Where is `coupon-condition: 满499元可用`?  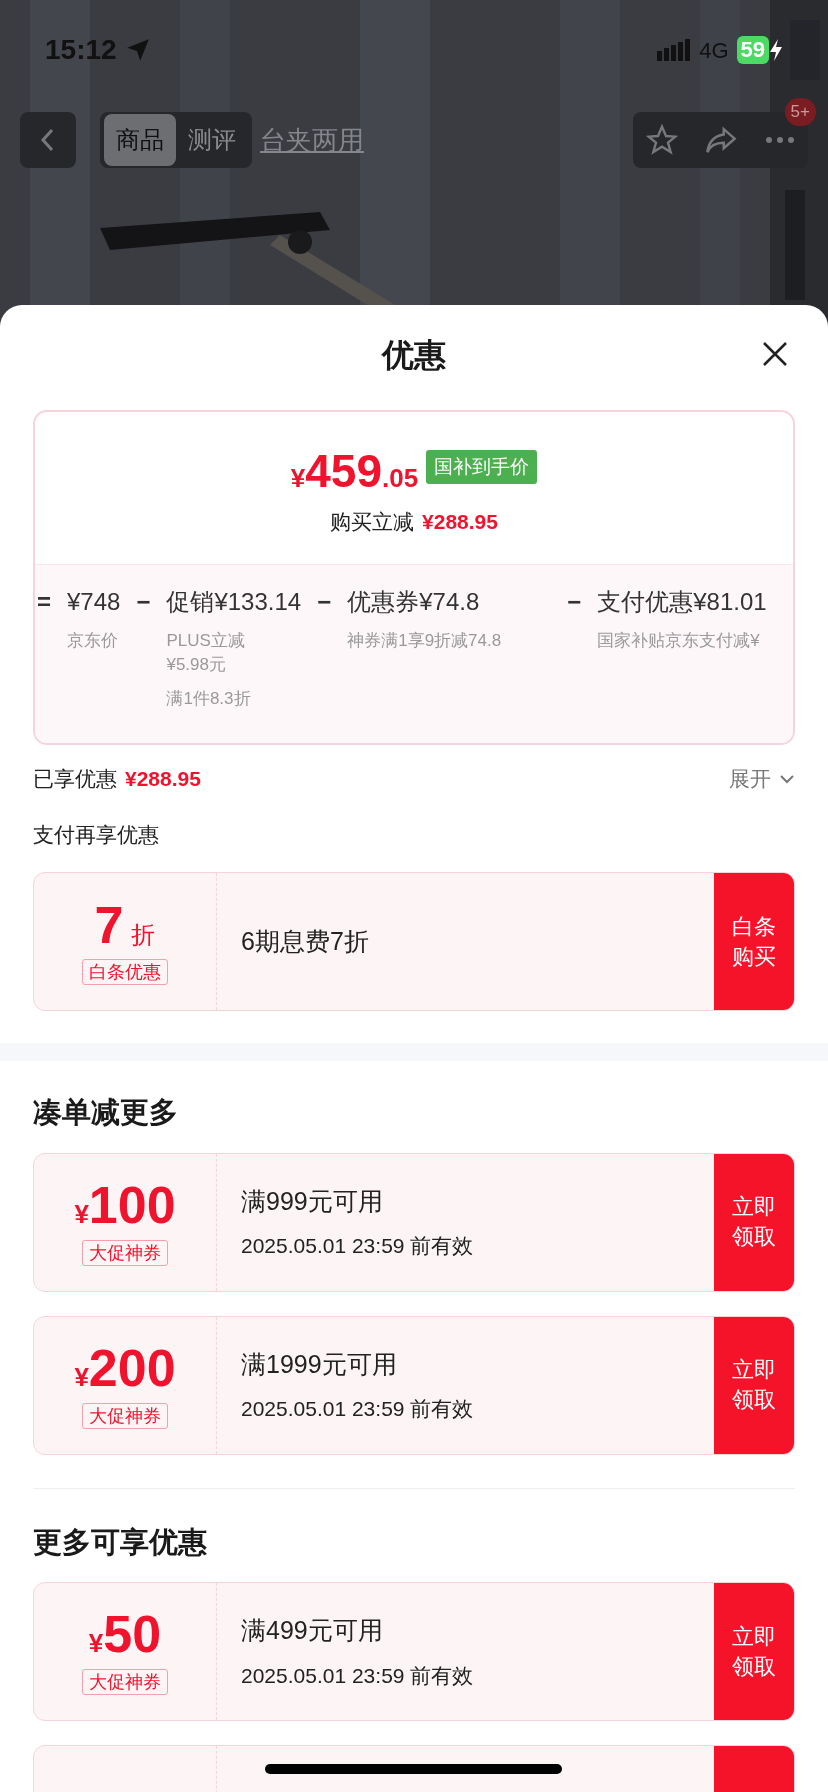
coupon-condition: 满499元可用 is located at coordinates (312, 1630).